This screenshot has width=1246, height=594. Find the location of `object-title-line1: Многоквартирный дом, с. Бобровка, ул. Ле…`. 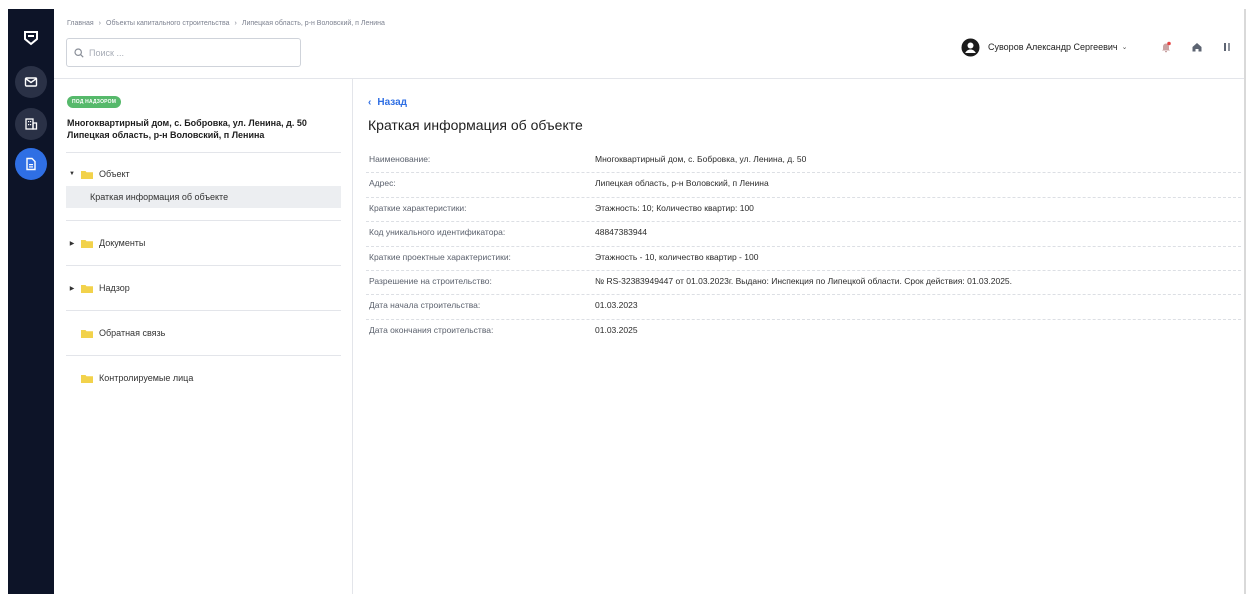

object-title-line1: Многоквартирный дом, с. Бобровка, ул. Ле… is located at coordinates (187, 123).